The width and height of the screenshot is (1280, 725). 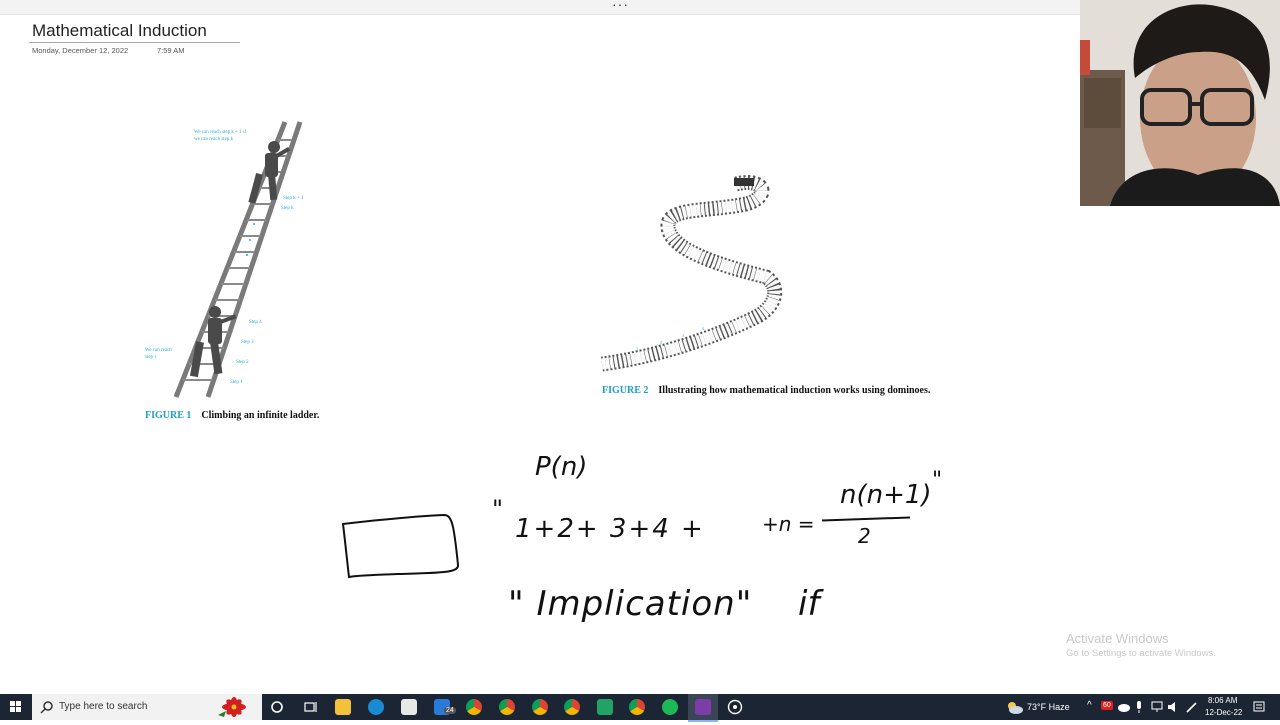 I want to click on start-button, so click(x=16, y=707).